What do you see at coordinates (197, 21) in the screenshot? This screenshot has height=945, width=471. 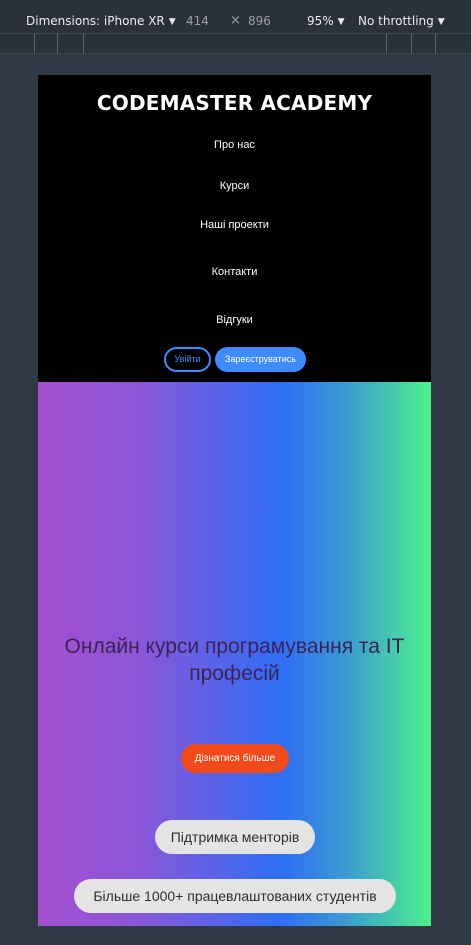 I see `width-input: 414` at bounding box center [197, 21].